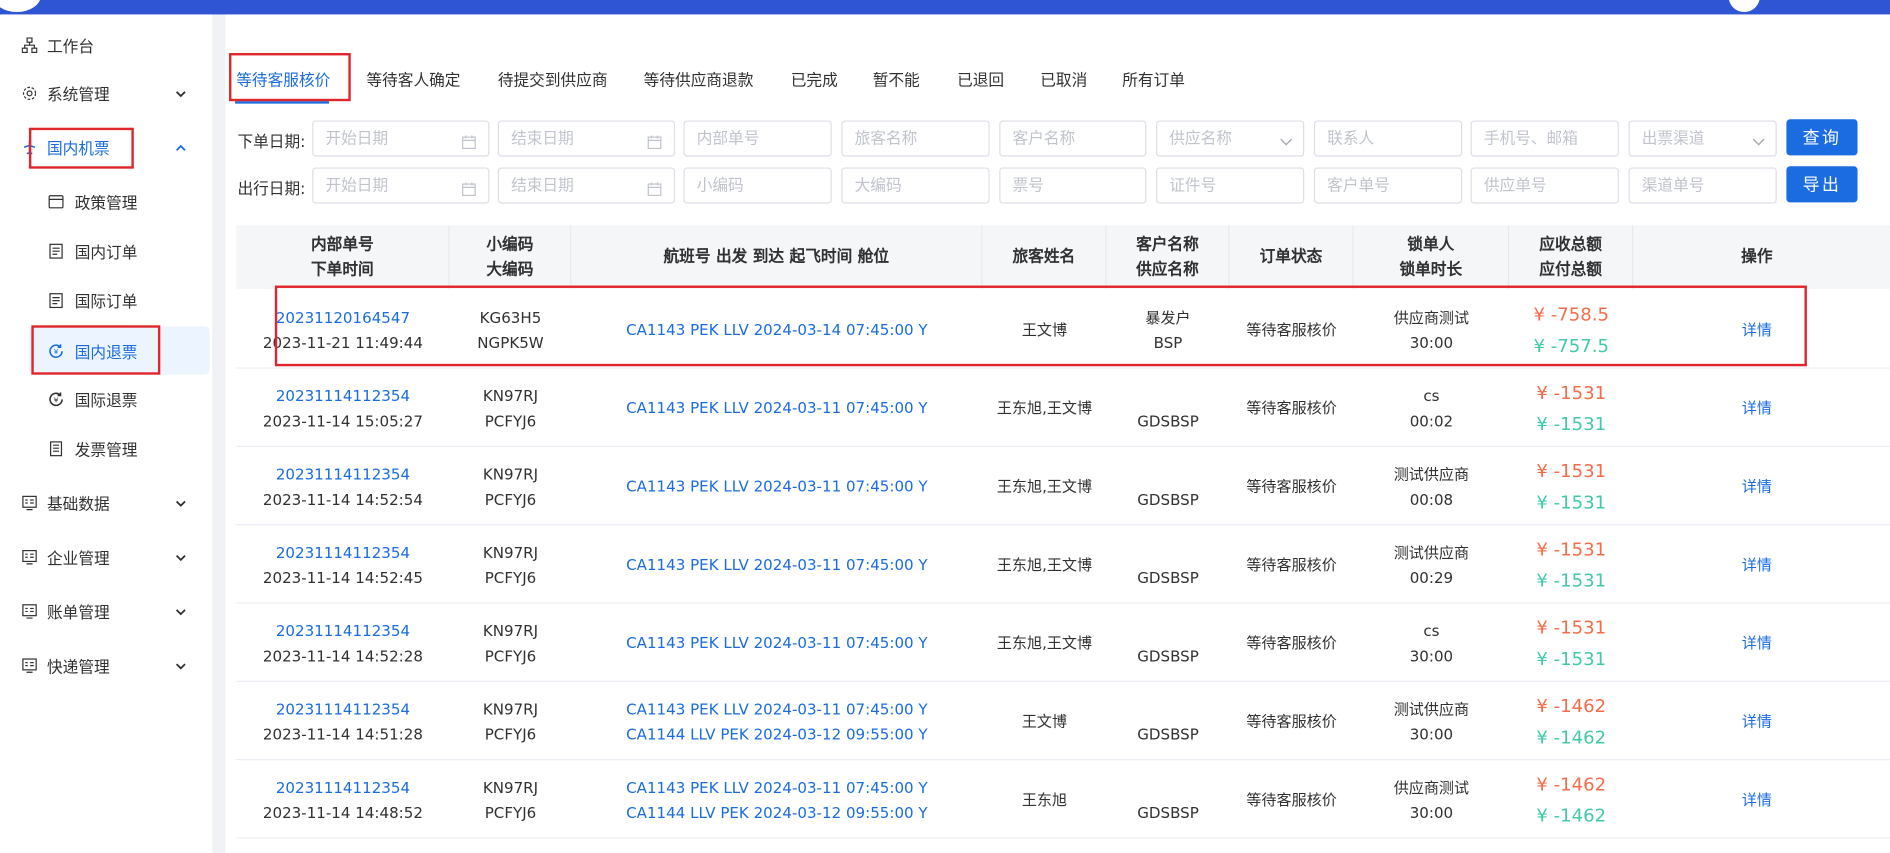  What do you see at coordinates (553, 78) in the screenshot?
I see `tab-pending-submit-supplier: 待提交到供应商` at bounding box center [553, 78].